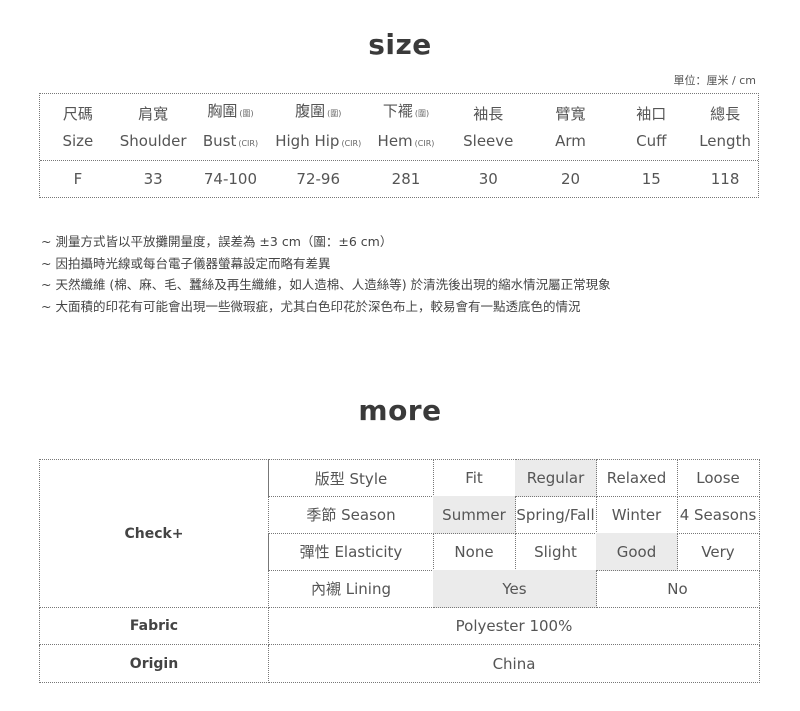 The height and width of the screenshot is (711, 800). Describe the element at coordinates (351, 478) in the screenshot. I see `check-row-label: 版型 Style` at that location.